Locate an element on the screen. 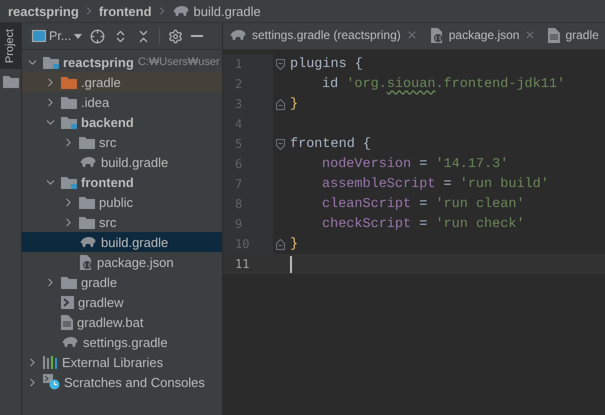 Image resolution: width=605 pixels, height=415 pixels. editor-tab: gradle is located at coordinates (573, 36).